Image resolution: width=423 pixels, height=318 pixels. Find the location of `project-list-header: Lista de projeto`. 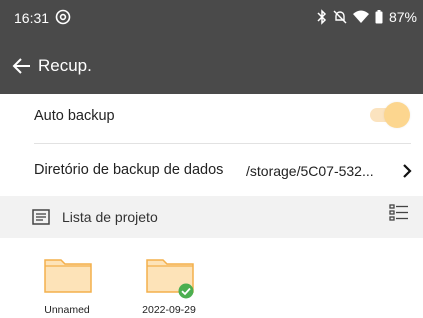

project-list-header: Lista de projeto is located at coordinates (211, 217).